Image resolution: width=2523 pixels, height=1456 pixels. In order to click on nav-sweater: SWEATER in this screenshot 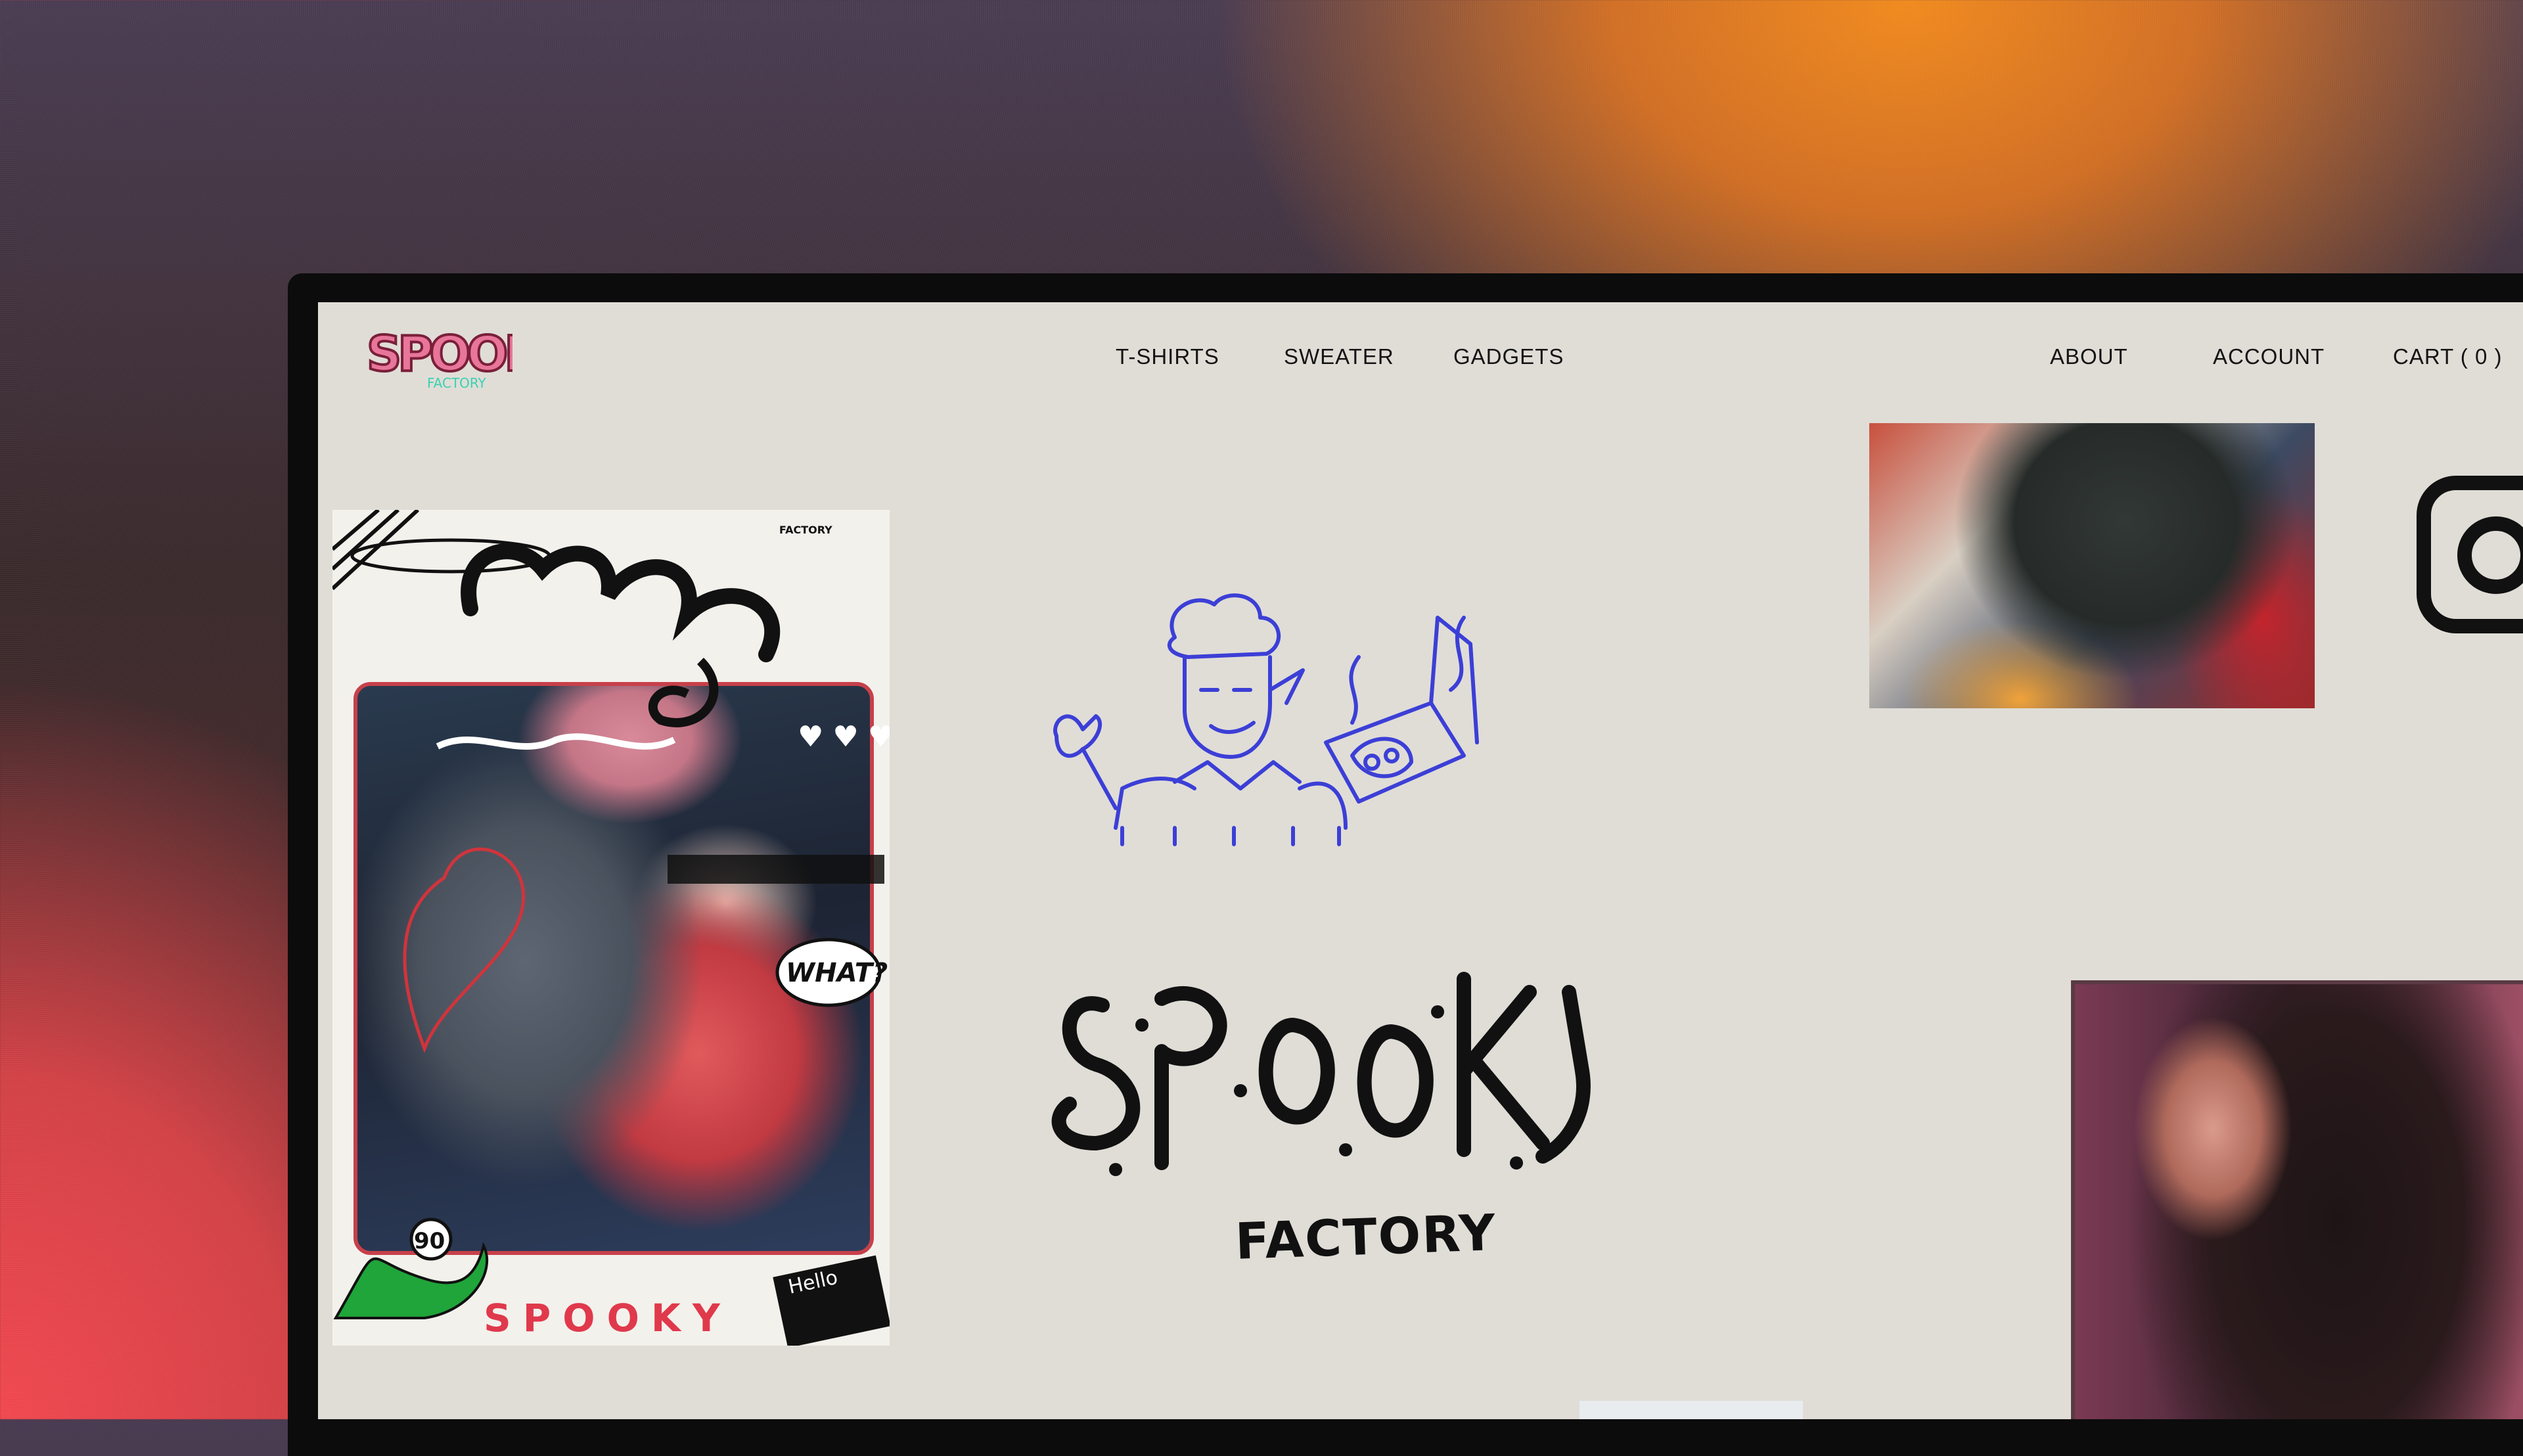, I will do `click(1339, 356)`.